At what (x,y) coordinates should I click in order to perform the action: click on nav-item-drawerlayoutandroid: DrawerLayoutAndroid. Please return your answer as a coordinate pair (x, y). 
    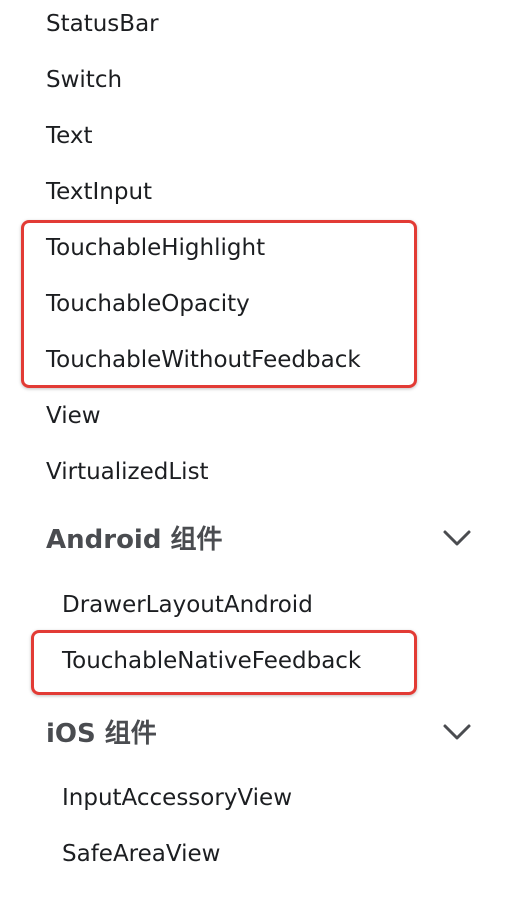
    Looking at the image, I should click on (187, 605).